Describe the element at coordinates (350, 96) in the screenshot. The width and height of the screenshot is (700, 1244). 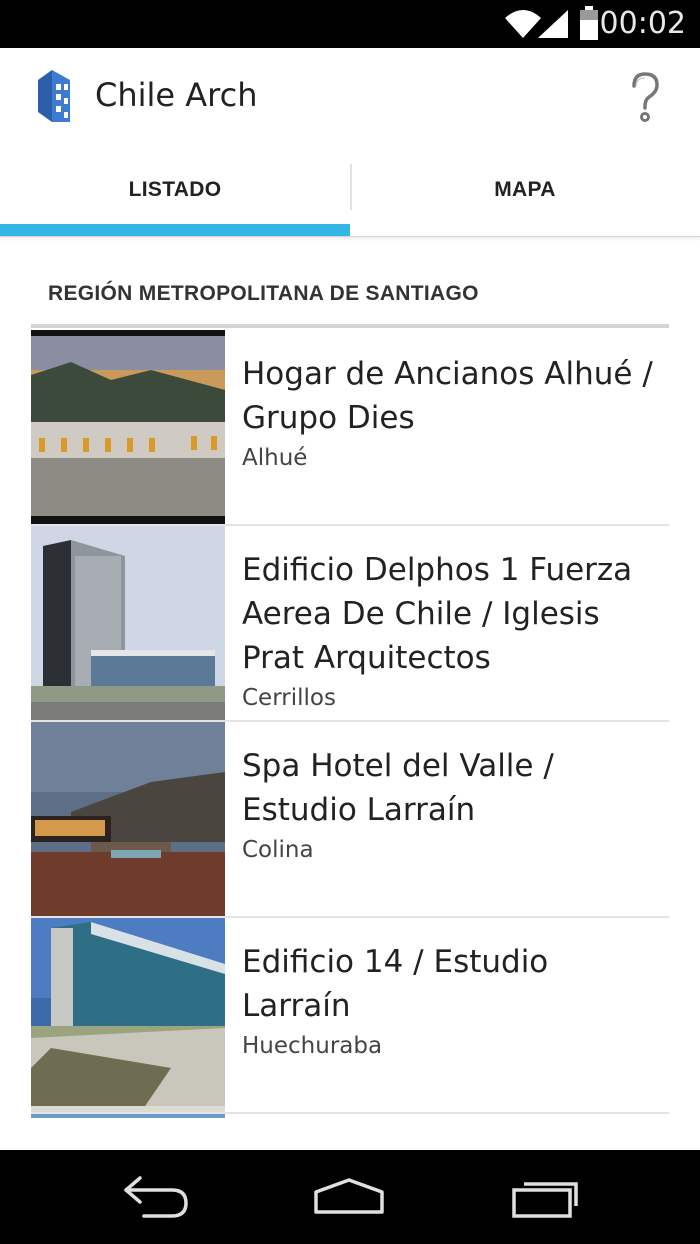
I see `action-bar: Chile Arch` at that location.